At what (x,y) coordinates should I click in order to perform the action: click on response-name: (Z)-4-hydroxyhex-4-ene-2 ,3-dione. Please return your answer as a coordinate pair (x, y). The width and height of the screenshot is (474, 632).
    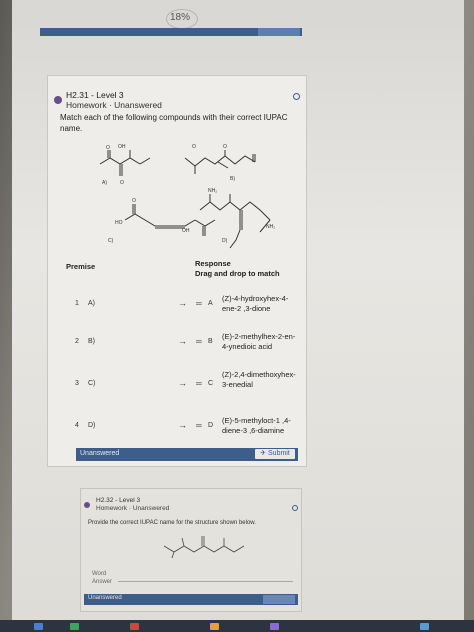
    Looking at the image, I should click on (262, 304).